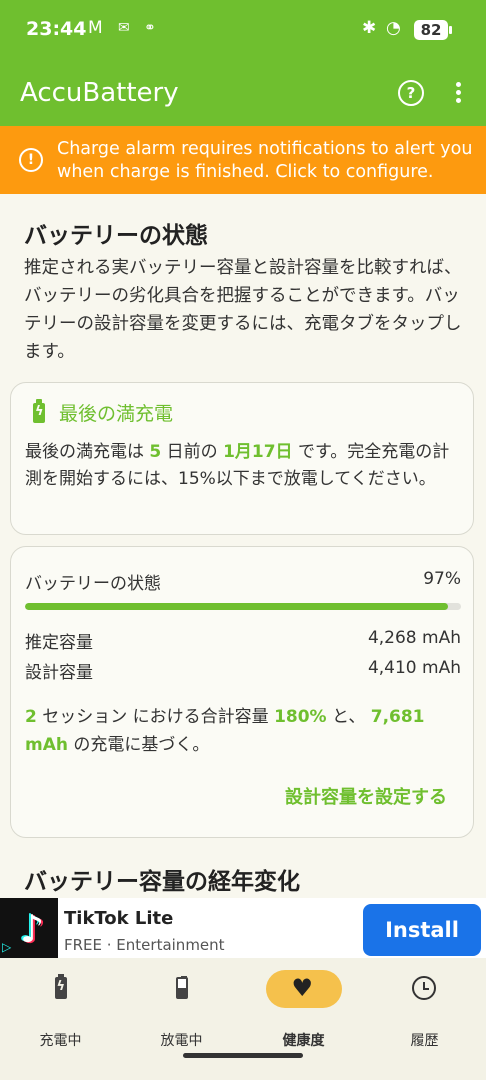 The height and width of the screenshot is (1080, 486). I want to click on set-design-capacity-button: 設計容量を設定する, so click(366, 796).